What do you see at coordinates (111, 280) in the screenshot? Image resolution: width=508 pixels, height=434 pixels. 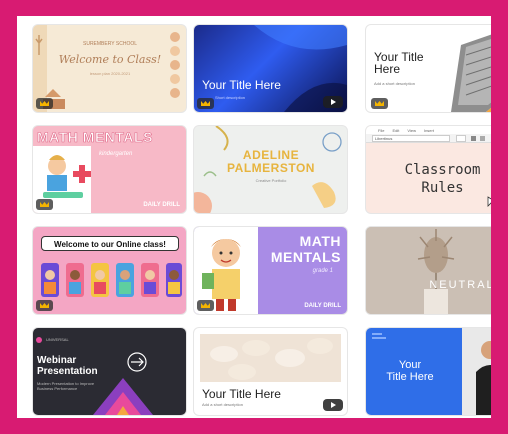 I see `student-tiles` at bounding box center [111, 280].